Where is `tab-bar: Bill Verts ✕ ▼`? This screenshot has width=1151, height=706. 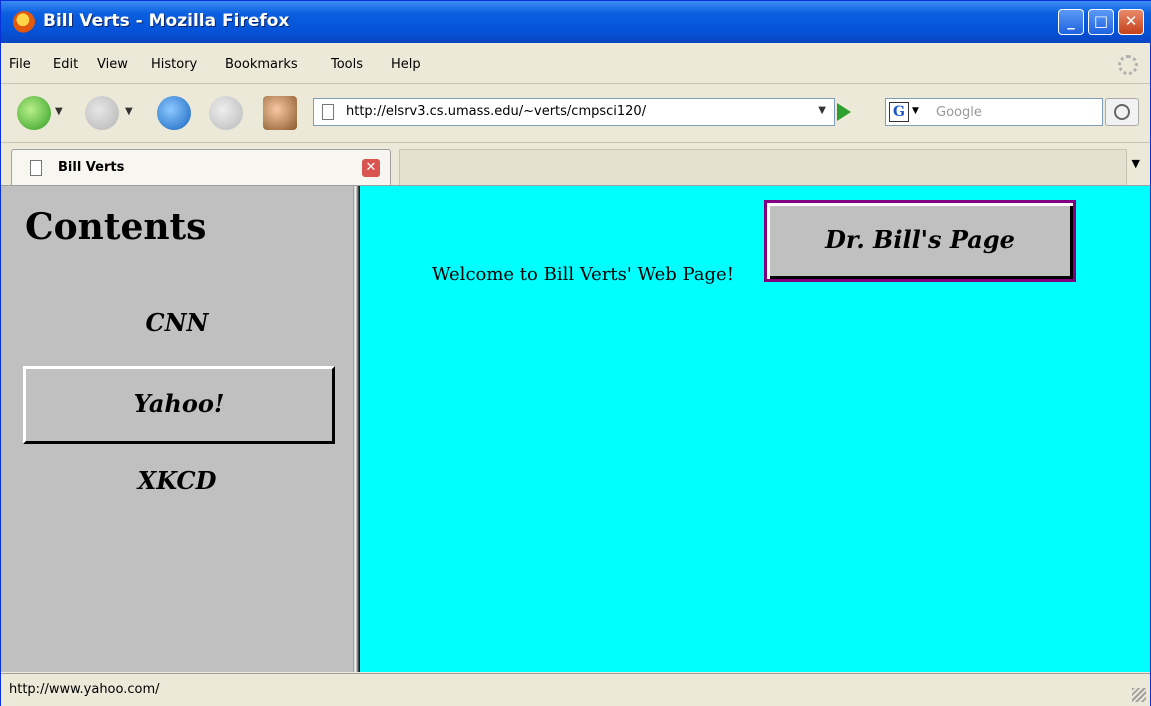 tab-bar: Bill Verts ✕ ▼ is located at coordinates (575, 164).